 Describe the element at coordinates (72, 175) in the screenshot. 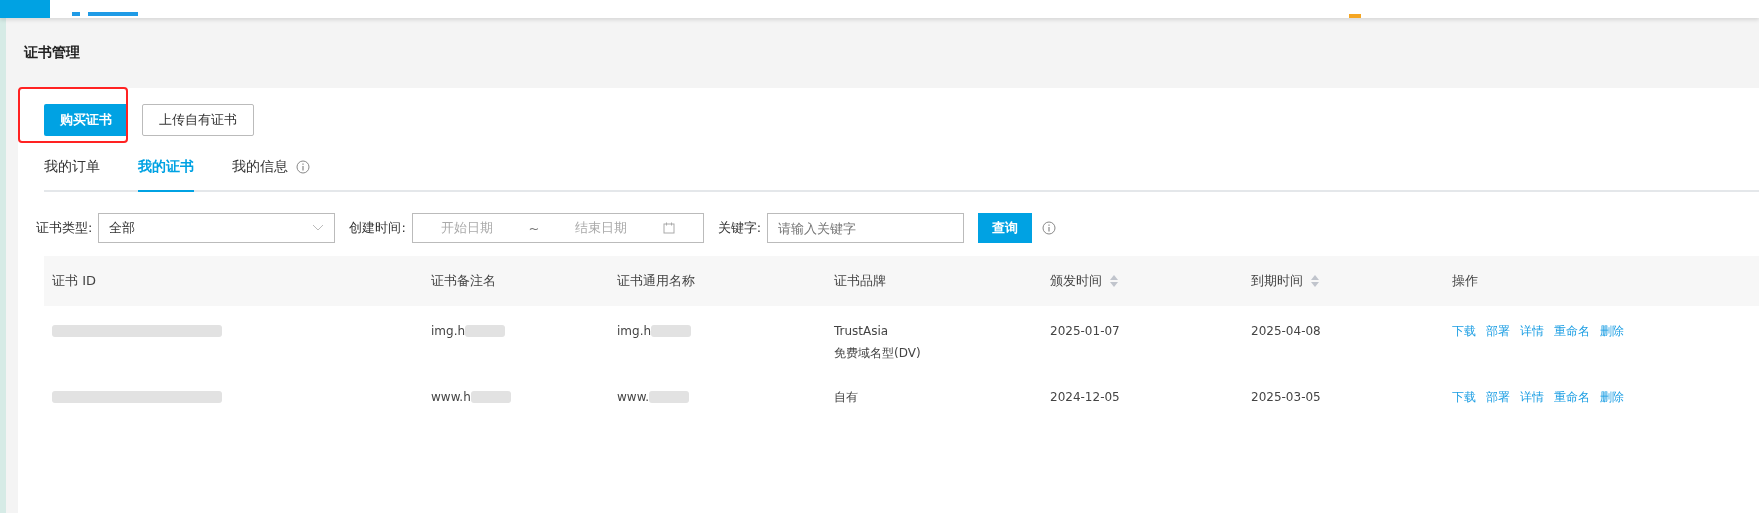

I see `tab: 我的订单` at that location.